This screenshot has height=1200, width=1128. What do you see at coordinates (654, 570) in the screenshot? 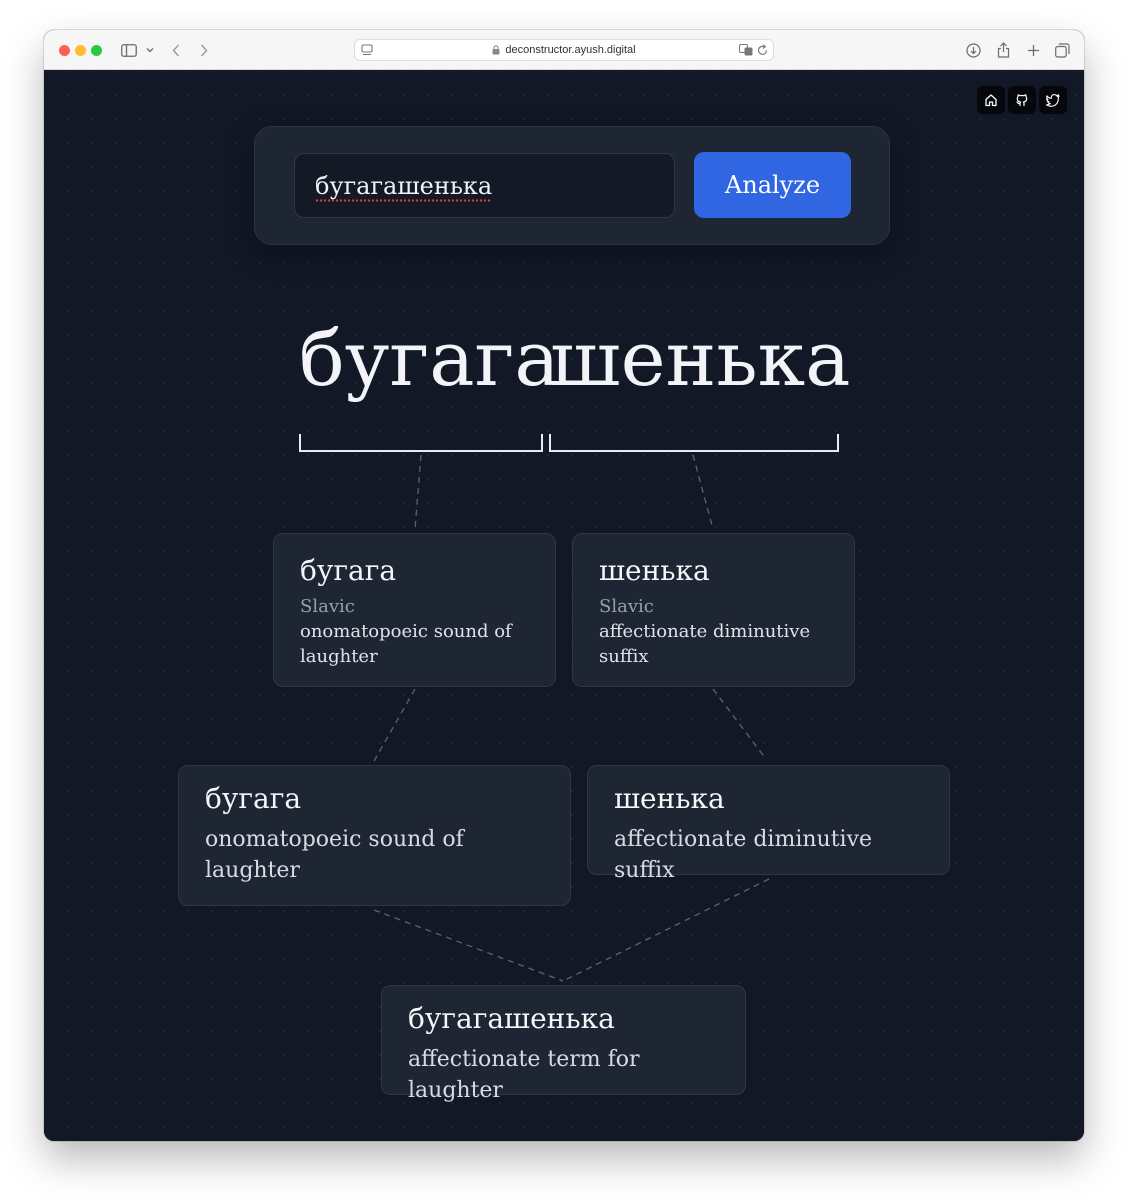
I see `part-card-title: шенька` at bounding box center [654, 570].